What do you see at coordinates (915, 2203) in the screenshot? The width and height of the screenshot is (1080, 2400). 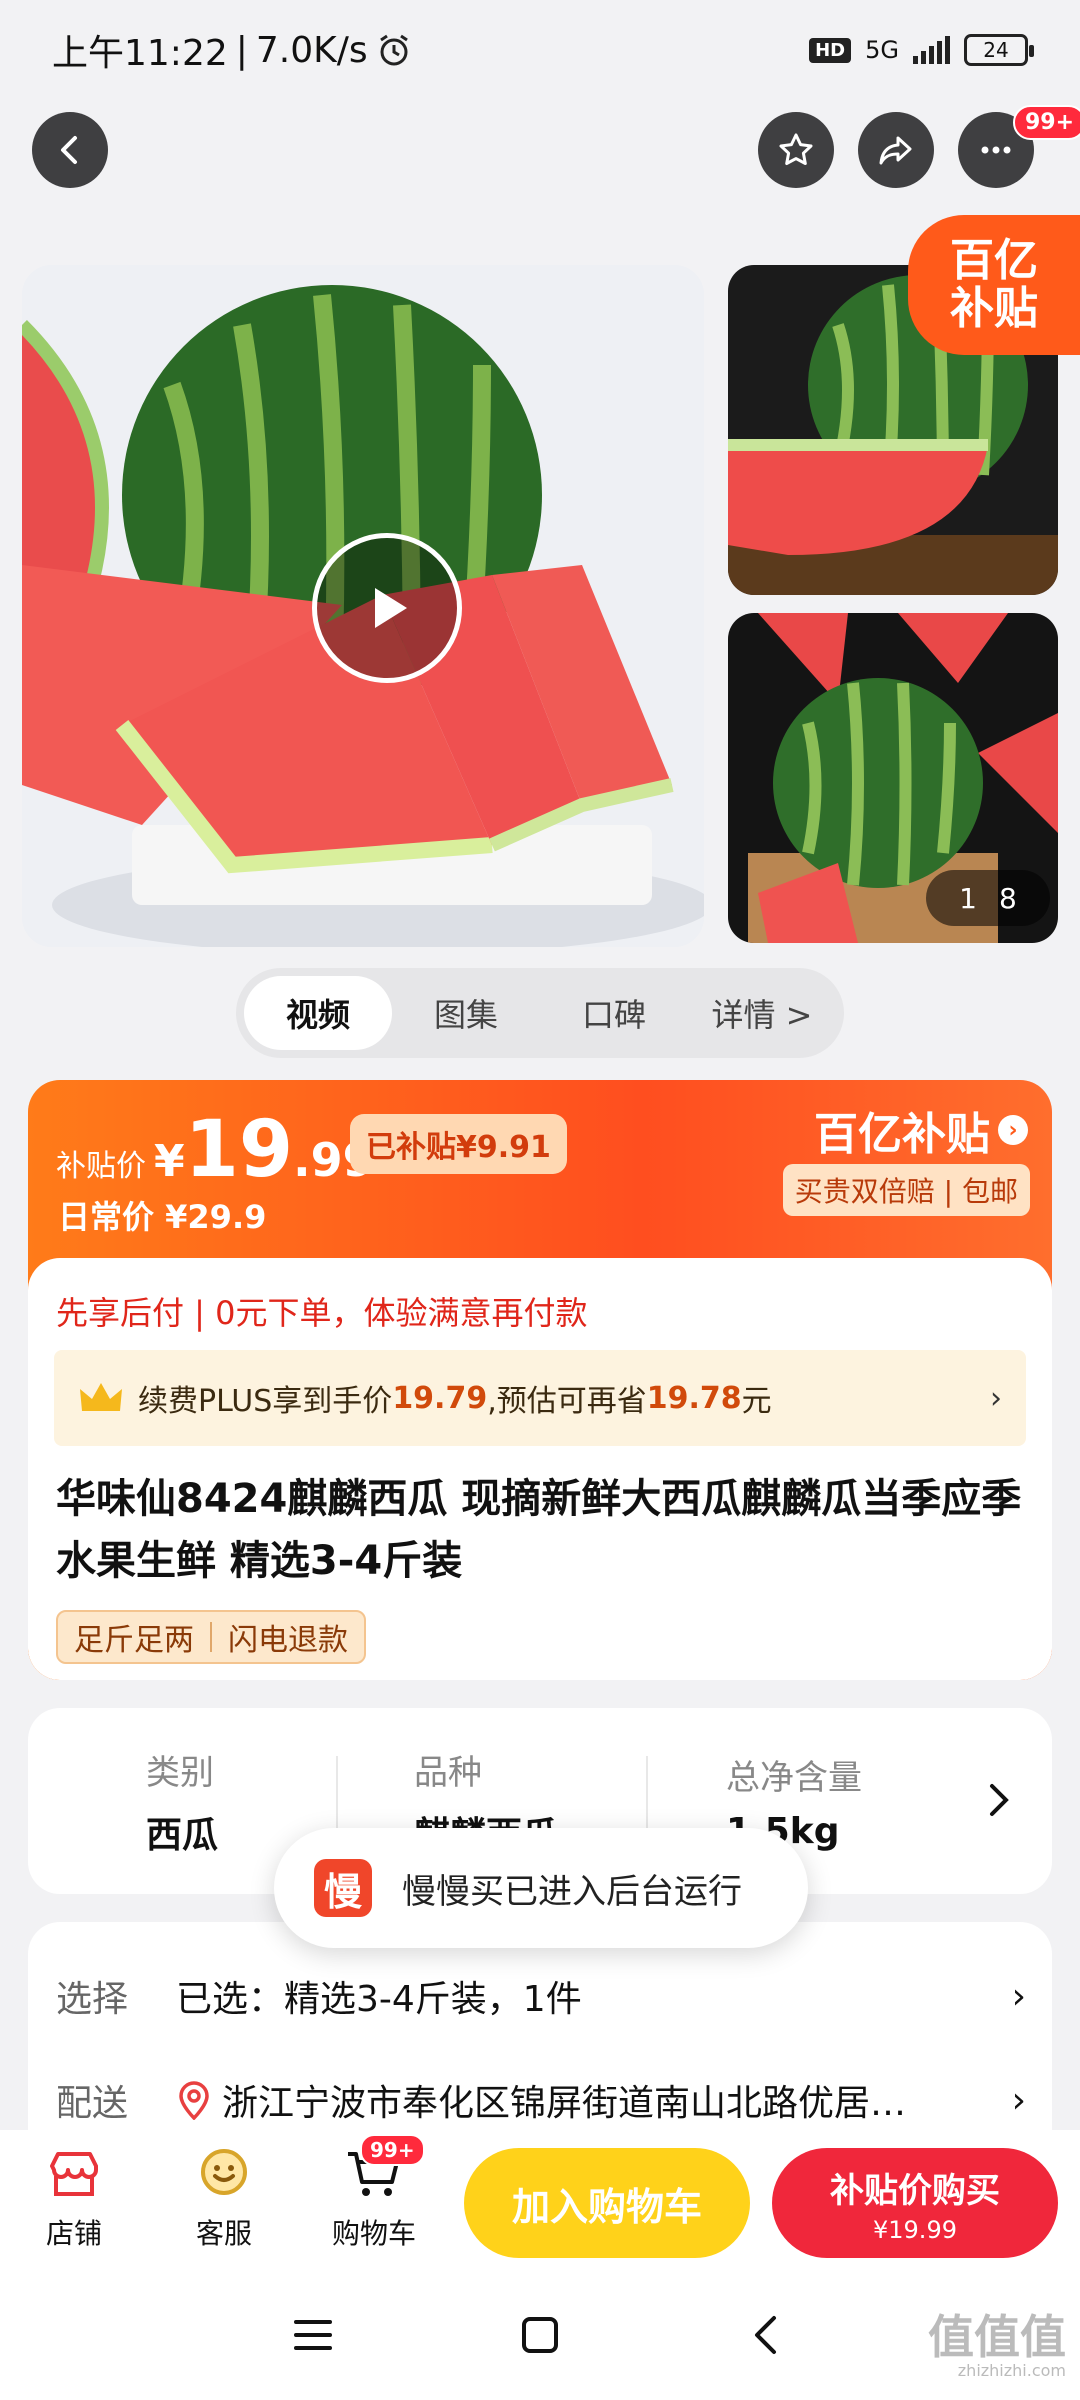 I see `buy-now-button: 补贴价购买 ¥19.99` at bounding box center [915, 2203].